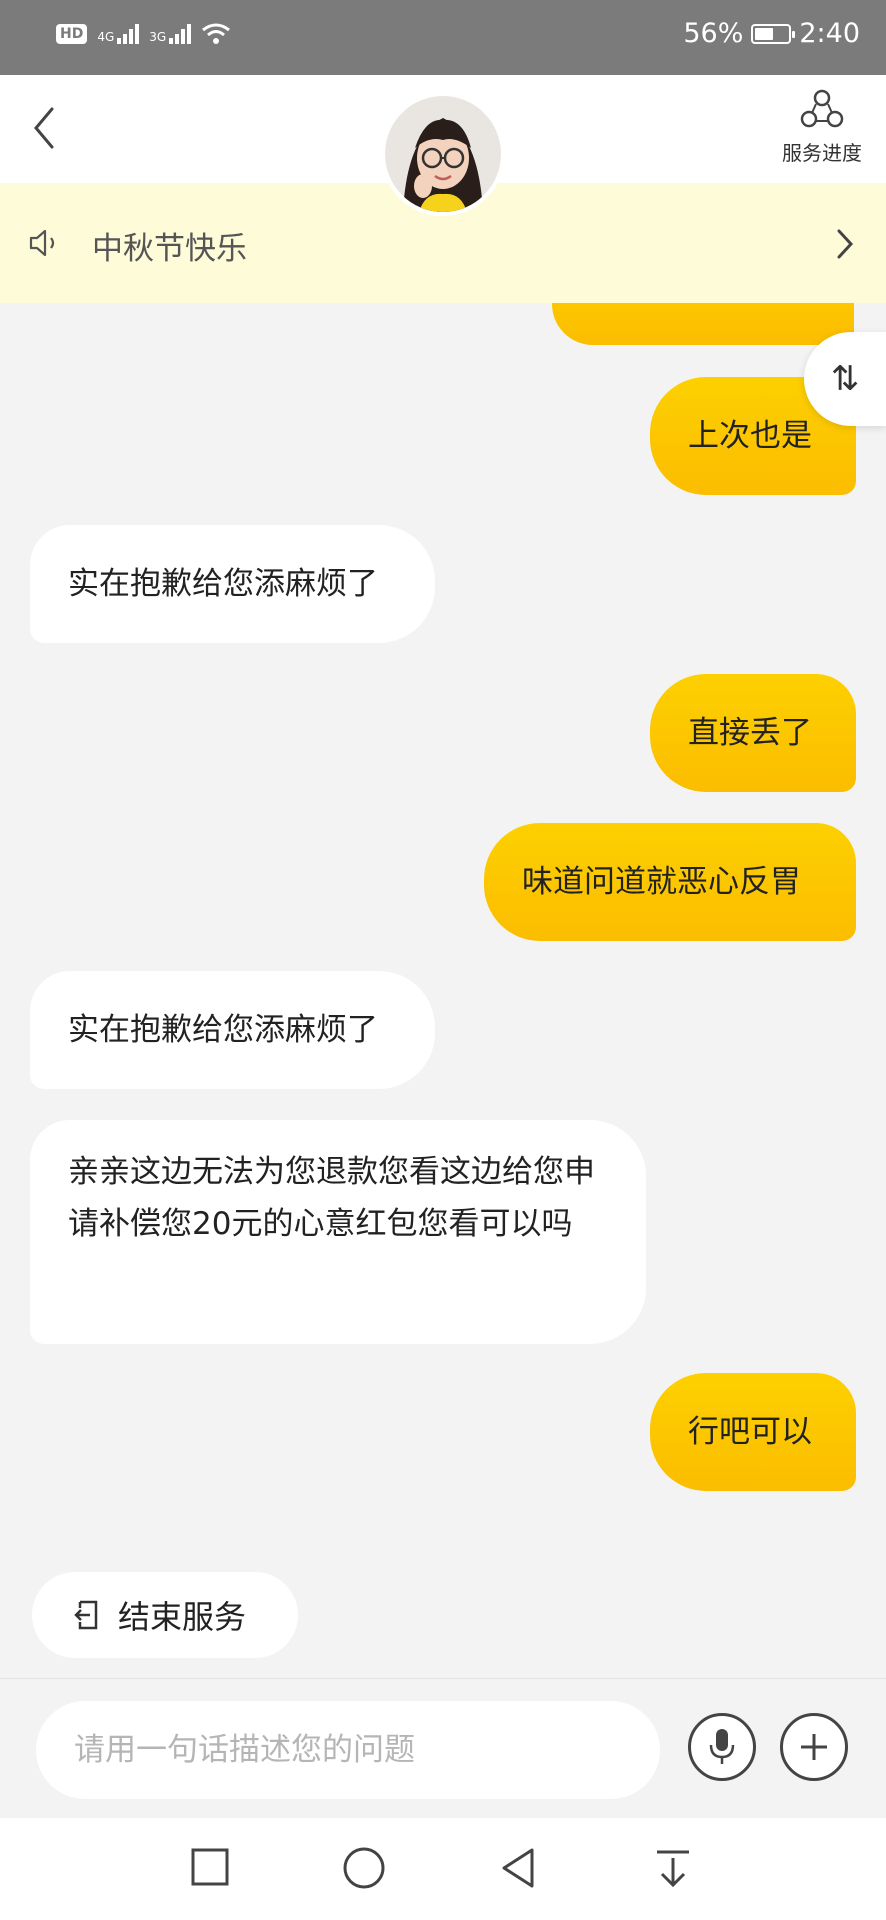  I want to click on notification-pulldown-icon, so click(673, 1868).